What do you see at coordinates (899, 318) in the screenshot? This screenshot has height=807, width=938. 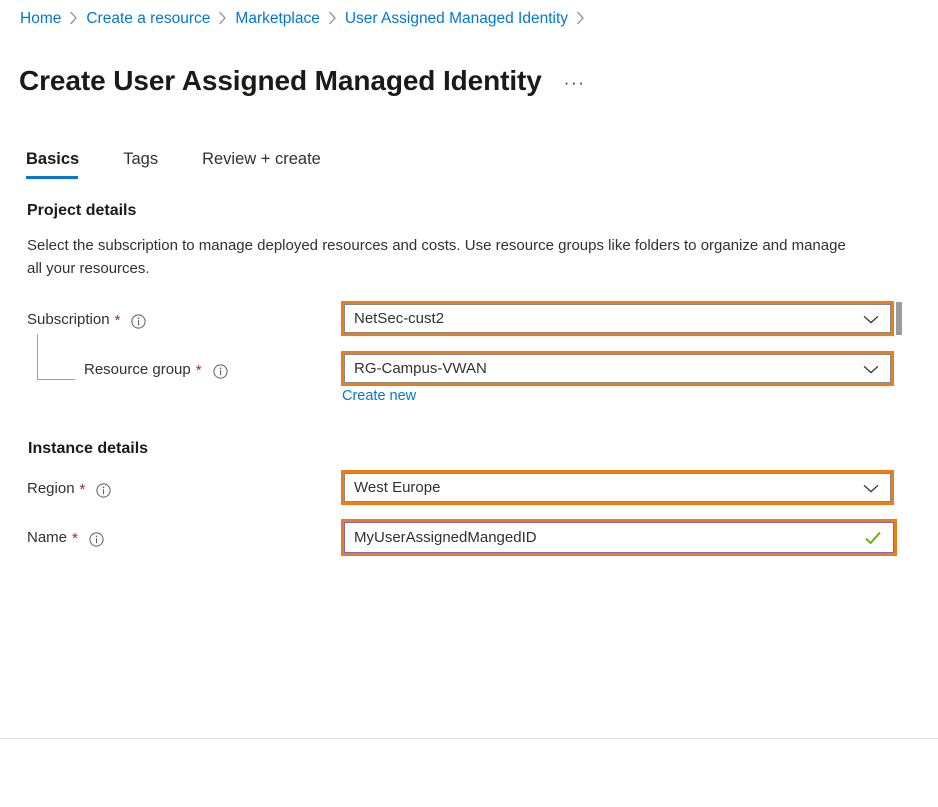 I see `scrollbar-sliver` at bounding box center [899, 318].